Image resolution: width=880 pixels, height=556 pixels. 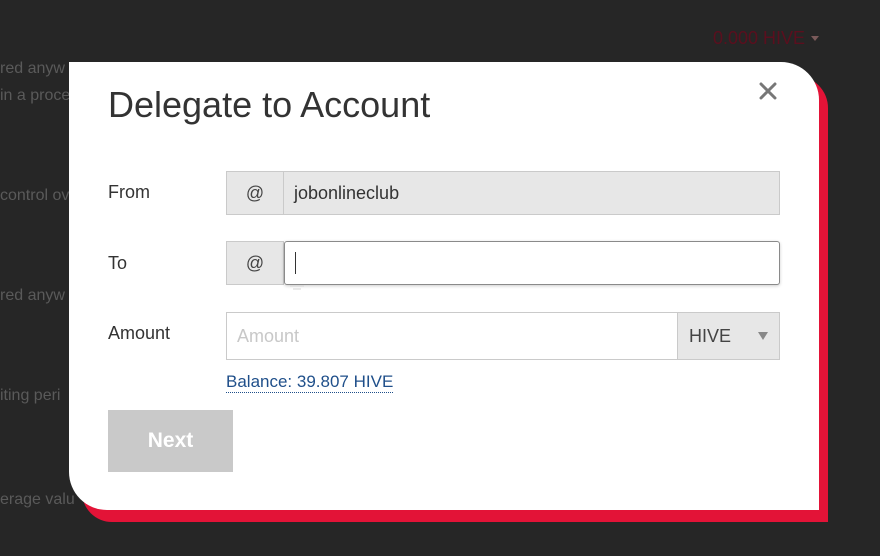 I want to click on modal-title: Delegate to Account, so click(x=269, y=104).